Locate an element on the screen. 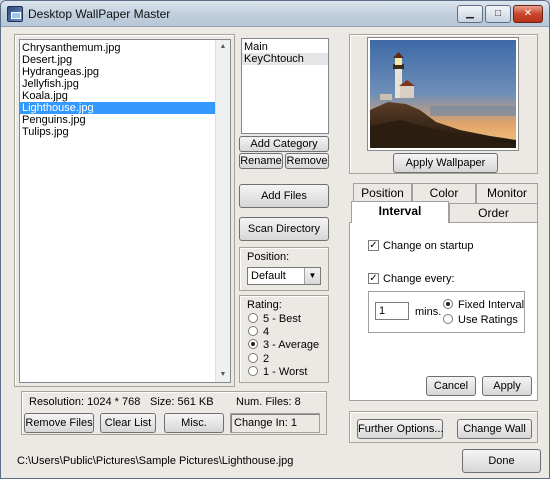 This screenshot has width=550, height=479. rating-label: Rating: is located at coordinates (264, 305).